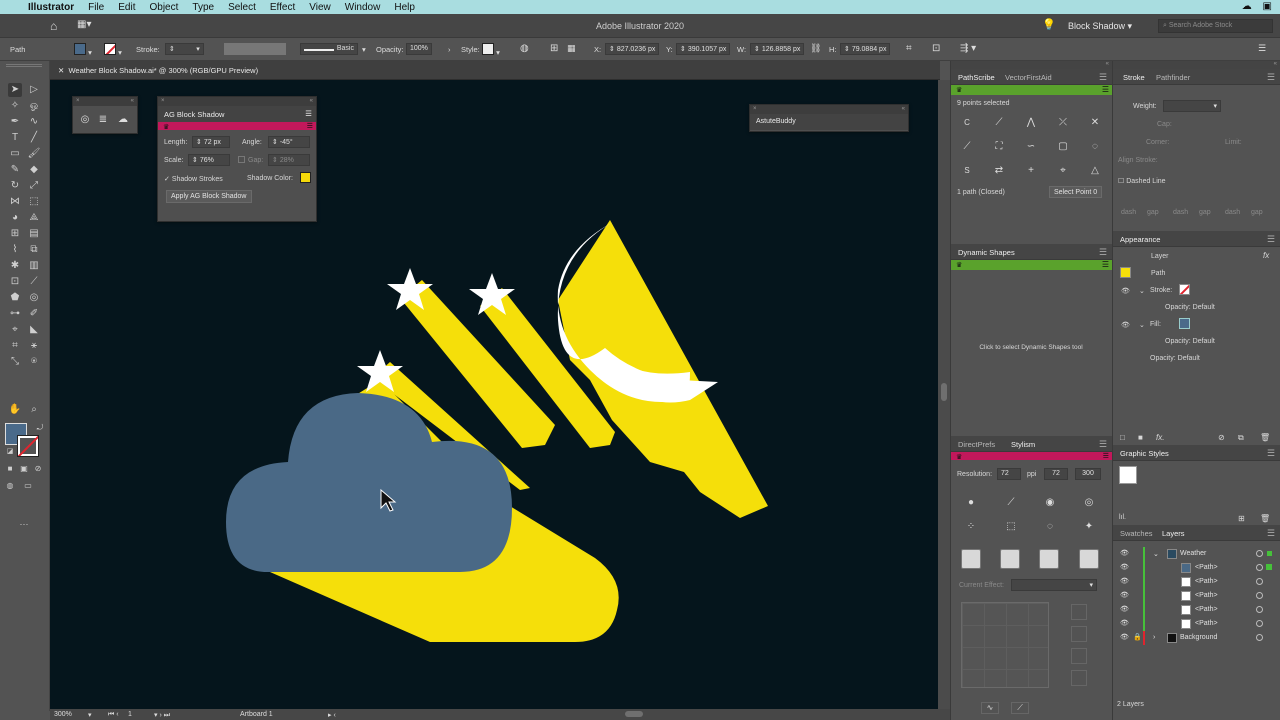  I want to click on scale-tool-icon: ⤢, so click(34, 186).